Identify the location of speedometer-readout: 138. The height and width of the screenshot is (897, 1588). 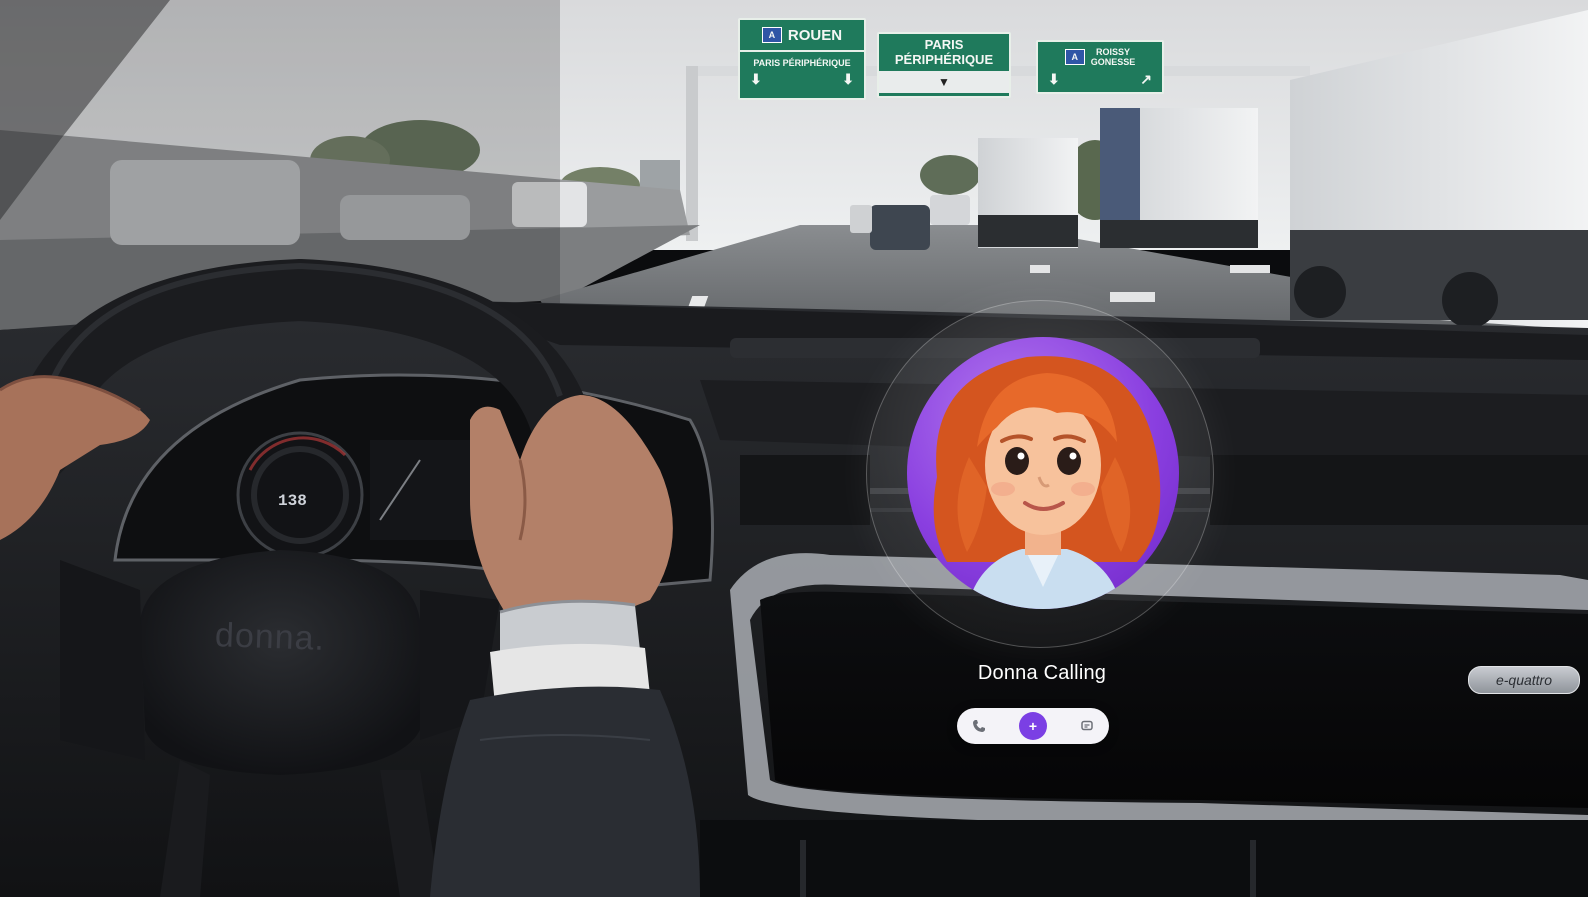
(292, 501).